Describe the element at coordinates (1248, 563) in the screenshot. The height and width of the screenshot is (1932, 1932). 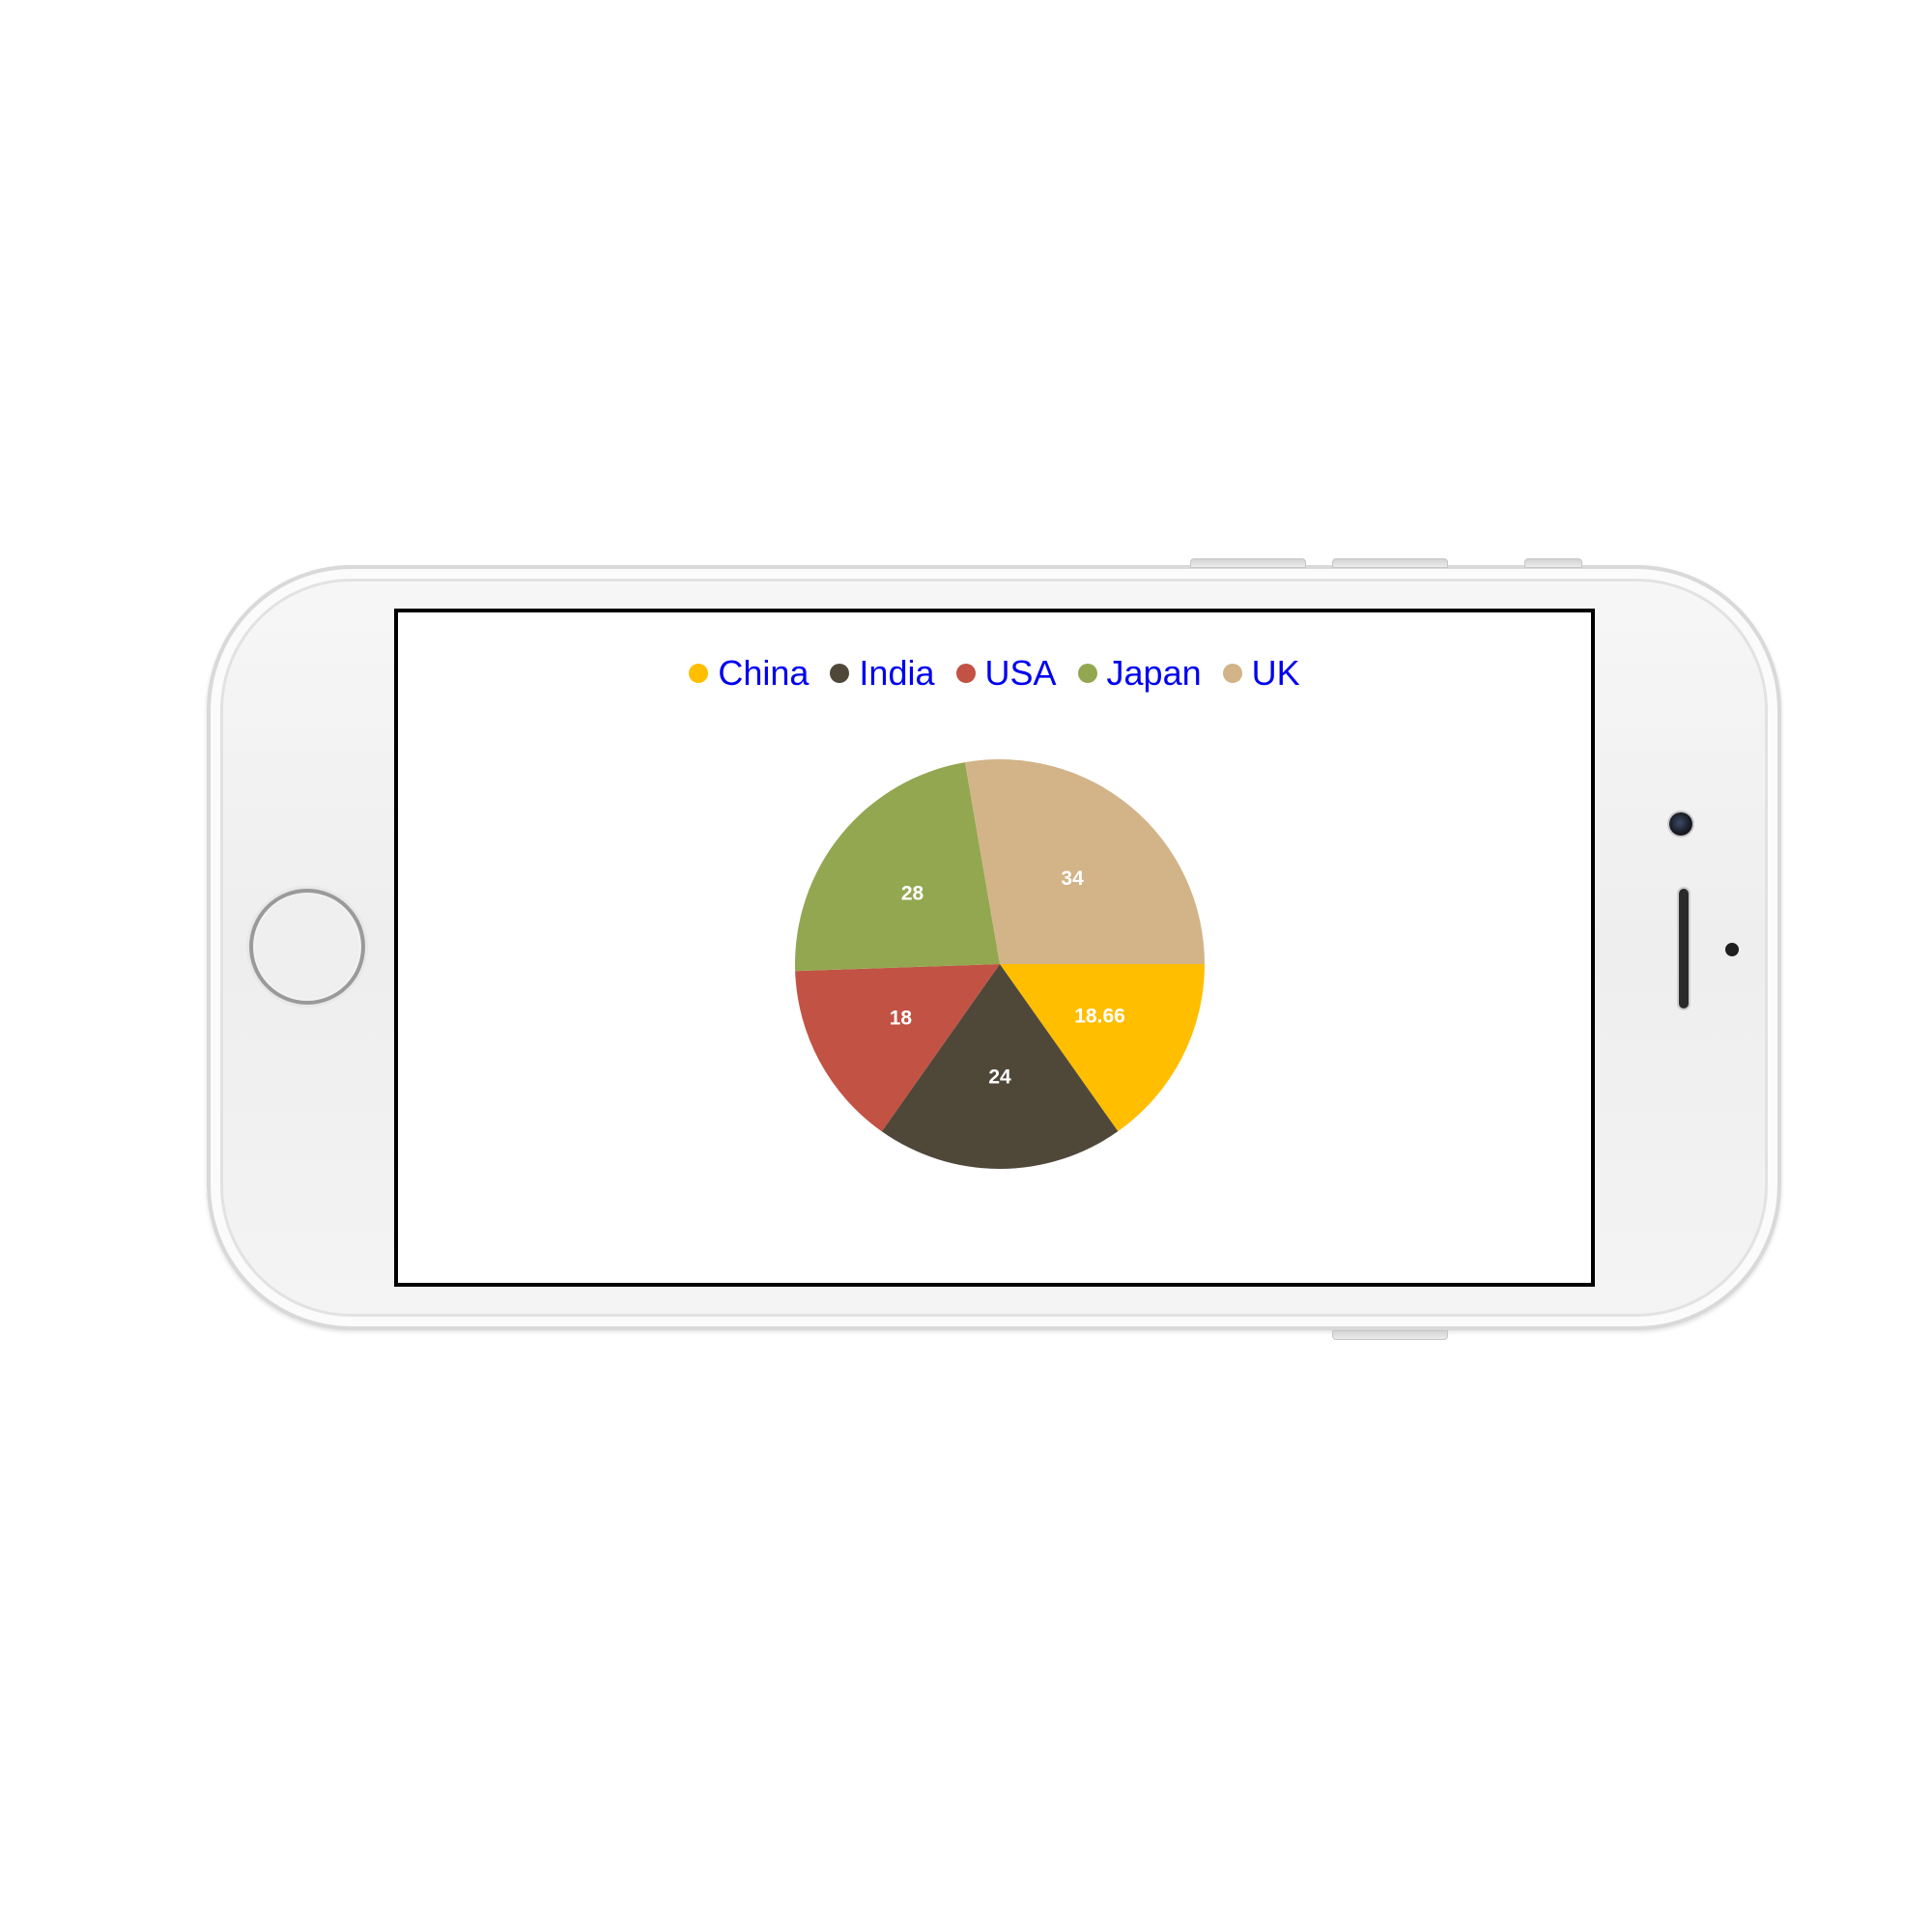
I see `volume-up-button` at that location.